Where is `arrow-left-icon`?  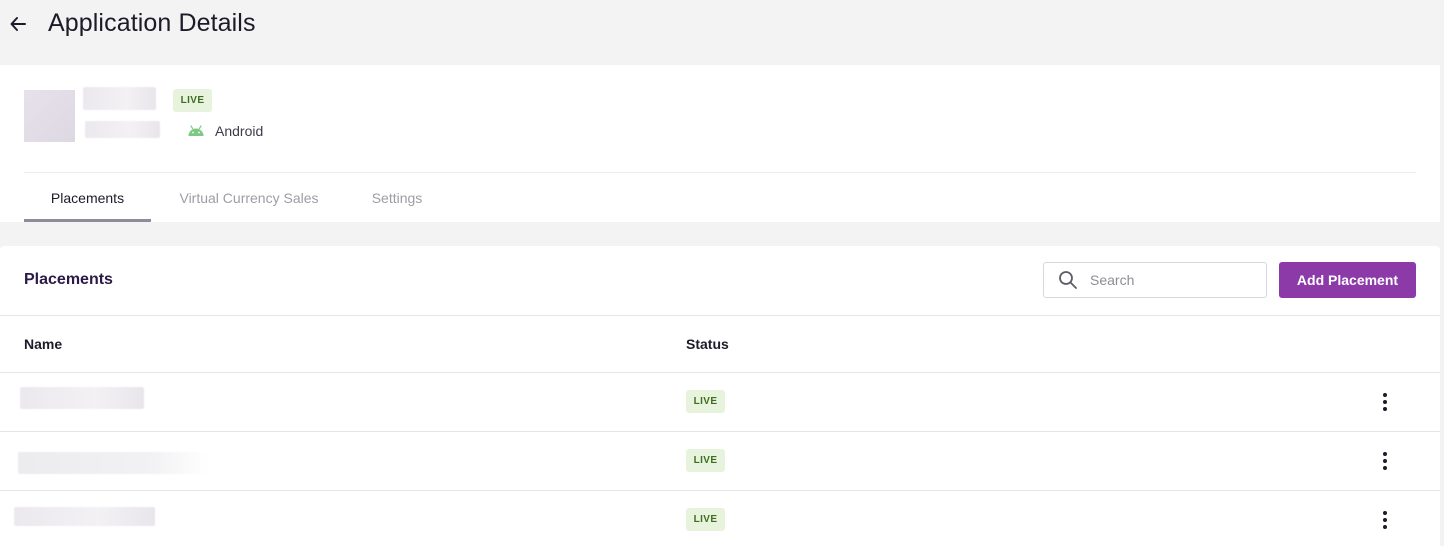
arrow-left-icon is located at coordinates (18, 24).